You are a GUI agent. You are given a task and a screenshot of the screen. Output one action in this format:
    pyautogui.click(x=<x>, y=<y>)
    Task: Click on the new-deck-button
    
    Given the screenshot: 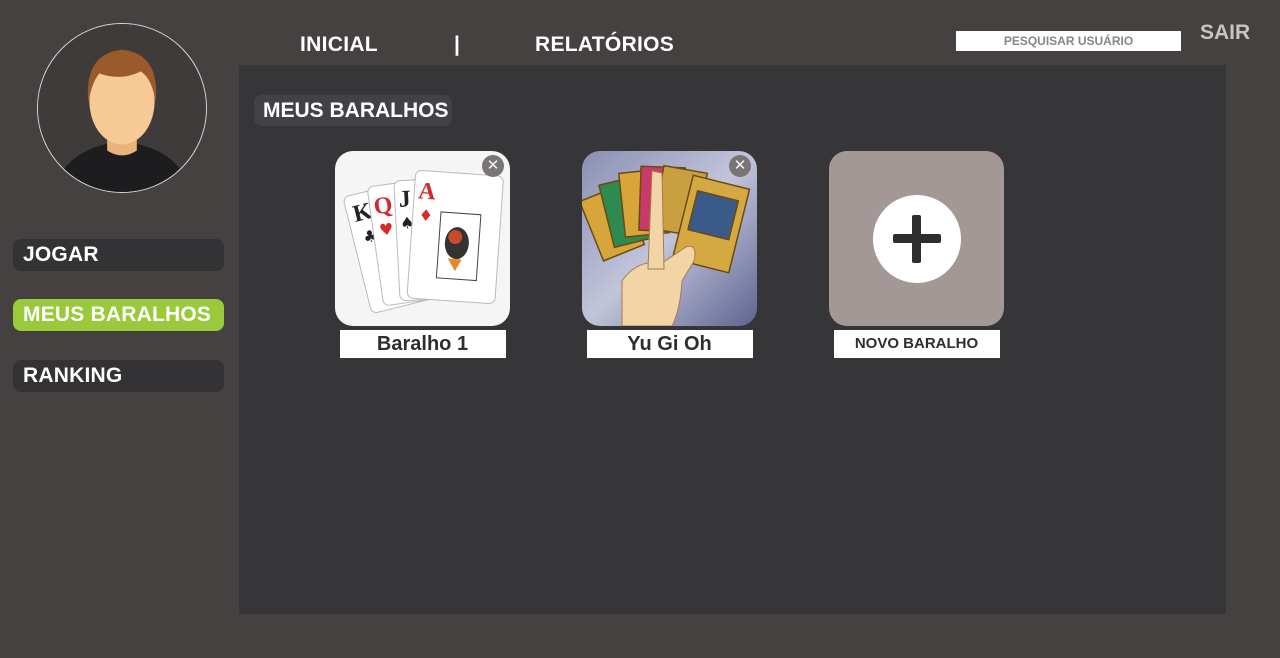 What is the action you would take?
    pyautogui.click(x=916, y=238)
    